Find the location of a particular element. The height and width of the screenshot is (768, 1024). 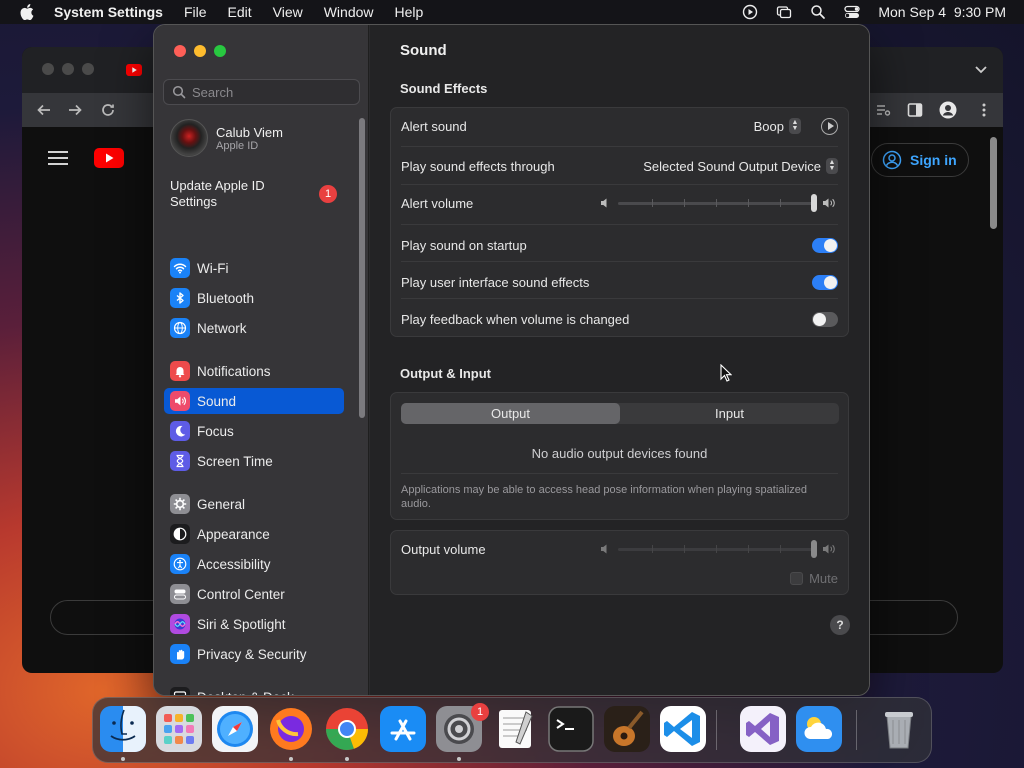

dock-separator is located at coordinates (856, 730).